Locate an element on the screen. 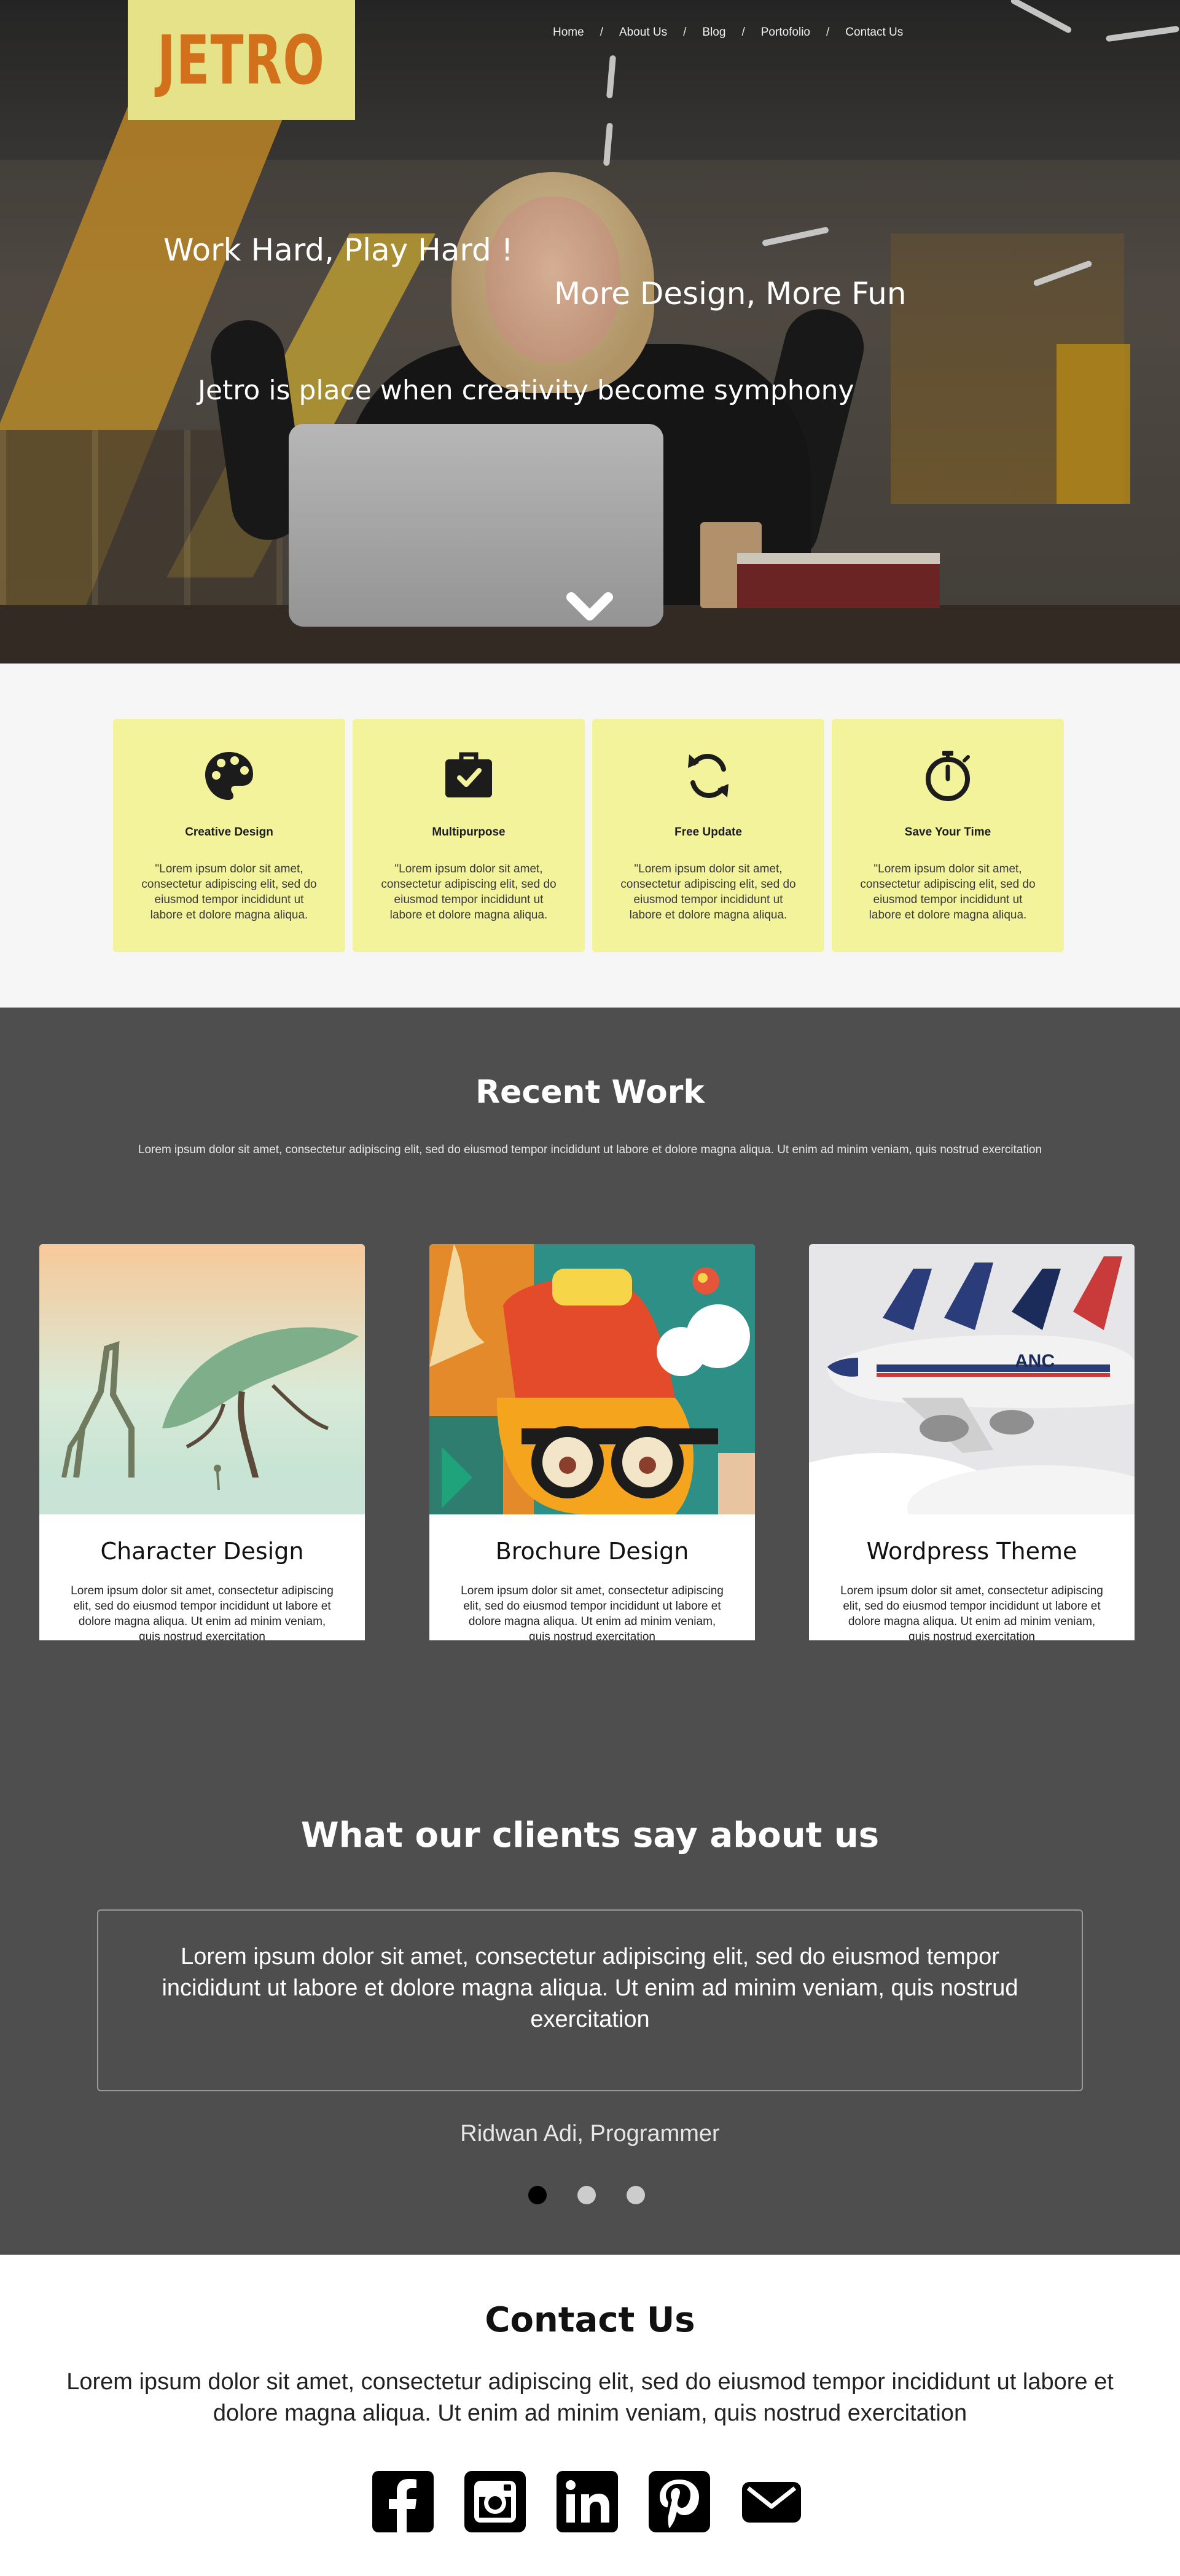  section-title: What our clients say about us is located at coordinates (590, 1835).